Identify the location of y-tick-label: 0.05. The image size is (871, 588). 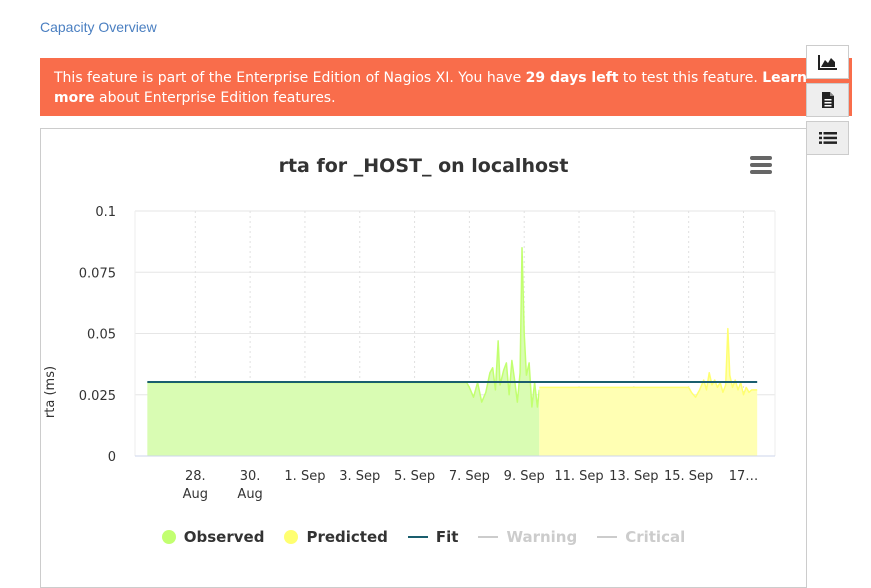
(101, 335).